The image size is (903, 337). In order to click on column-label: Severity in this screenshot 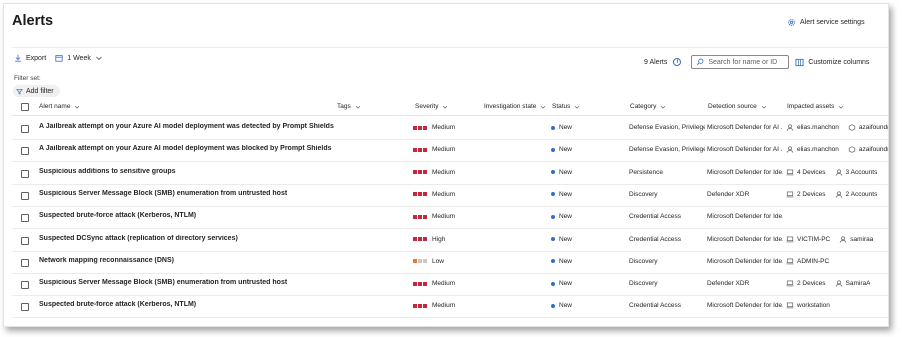, I will do `click(427, 106)`.